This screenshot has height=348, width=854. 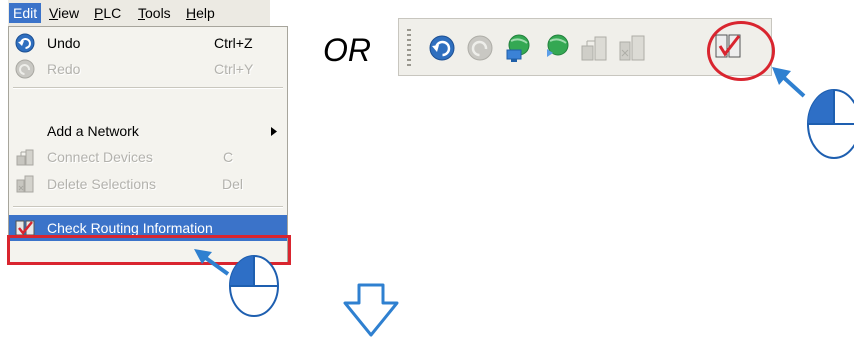 What do you see at coordinates (347, 50) in the screenshot?
I see `or-label: OR` at bounding box center [347, 50].